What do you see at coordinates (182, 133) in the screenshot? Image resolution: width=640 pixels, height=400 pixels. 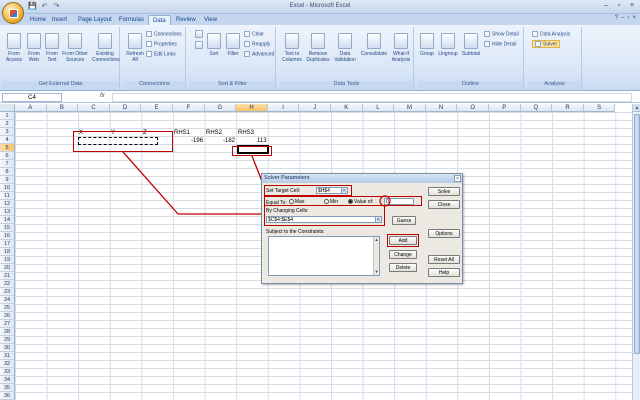 I see `cell-f3: RHS1` at bounding box center [182, 133].